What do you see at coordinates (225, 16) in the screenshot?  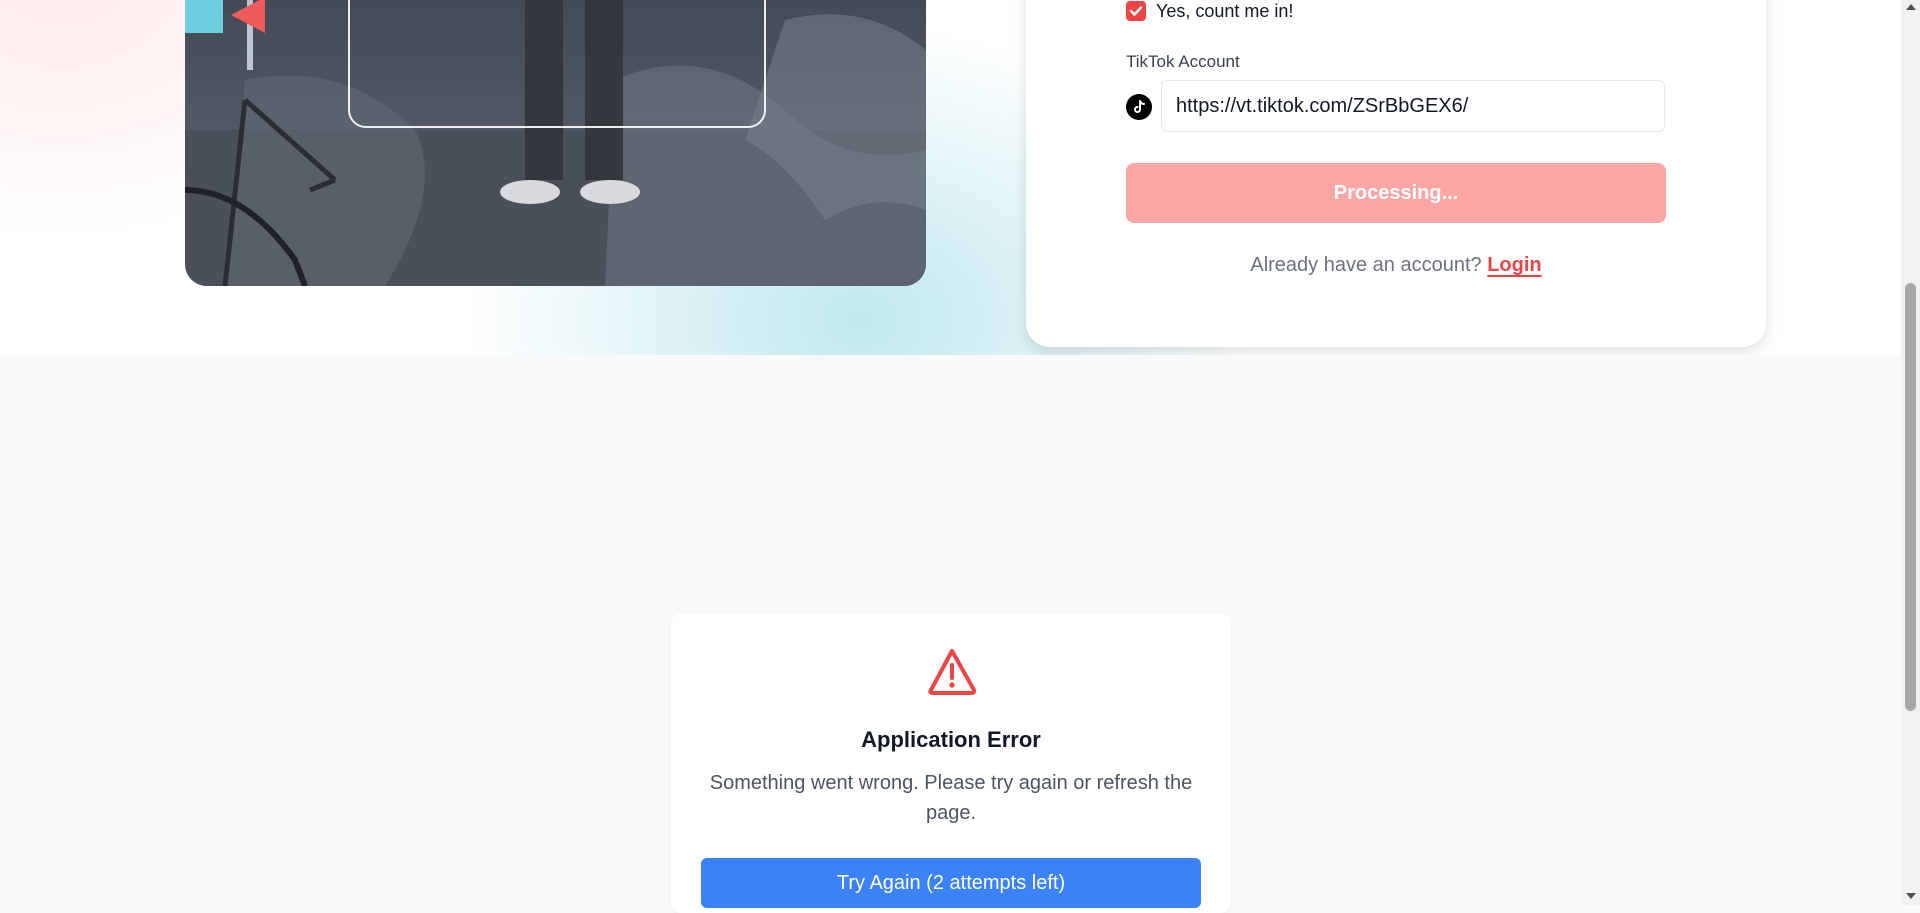 I see `brand-shapes-icon` at bounding box center [225, 16].